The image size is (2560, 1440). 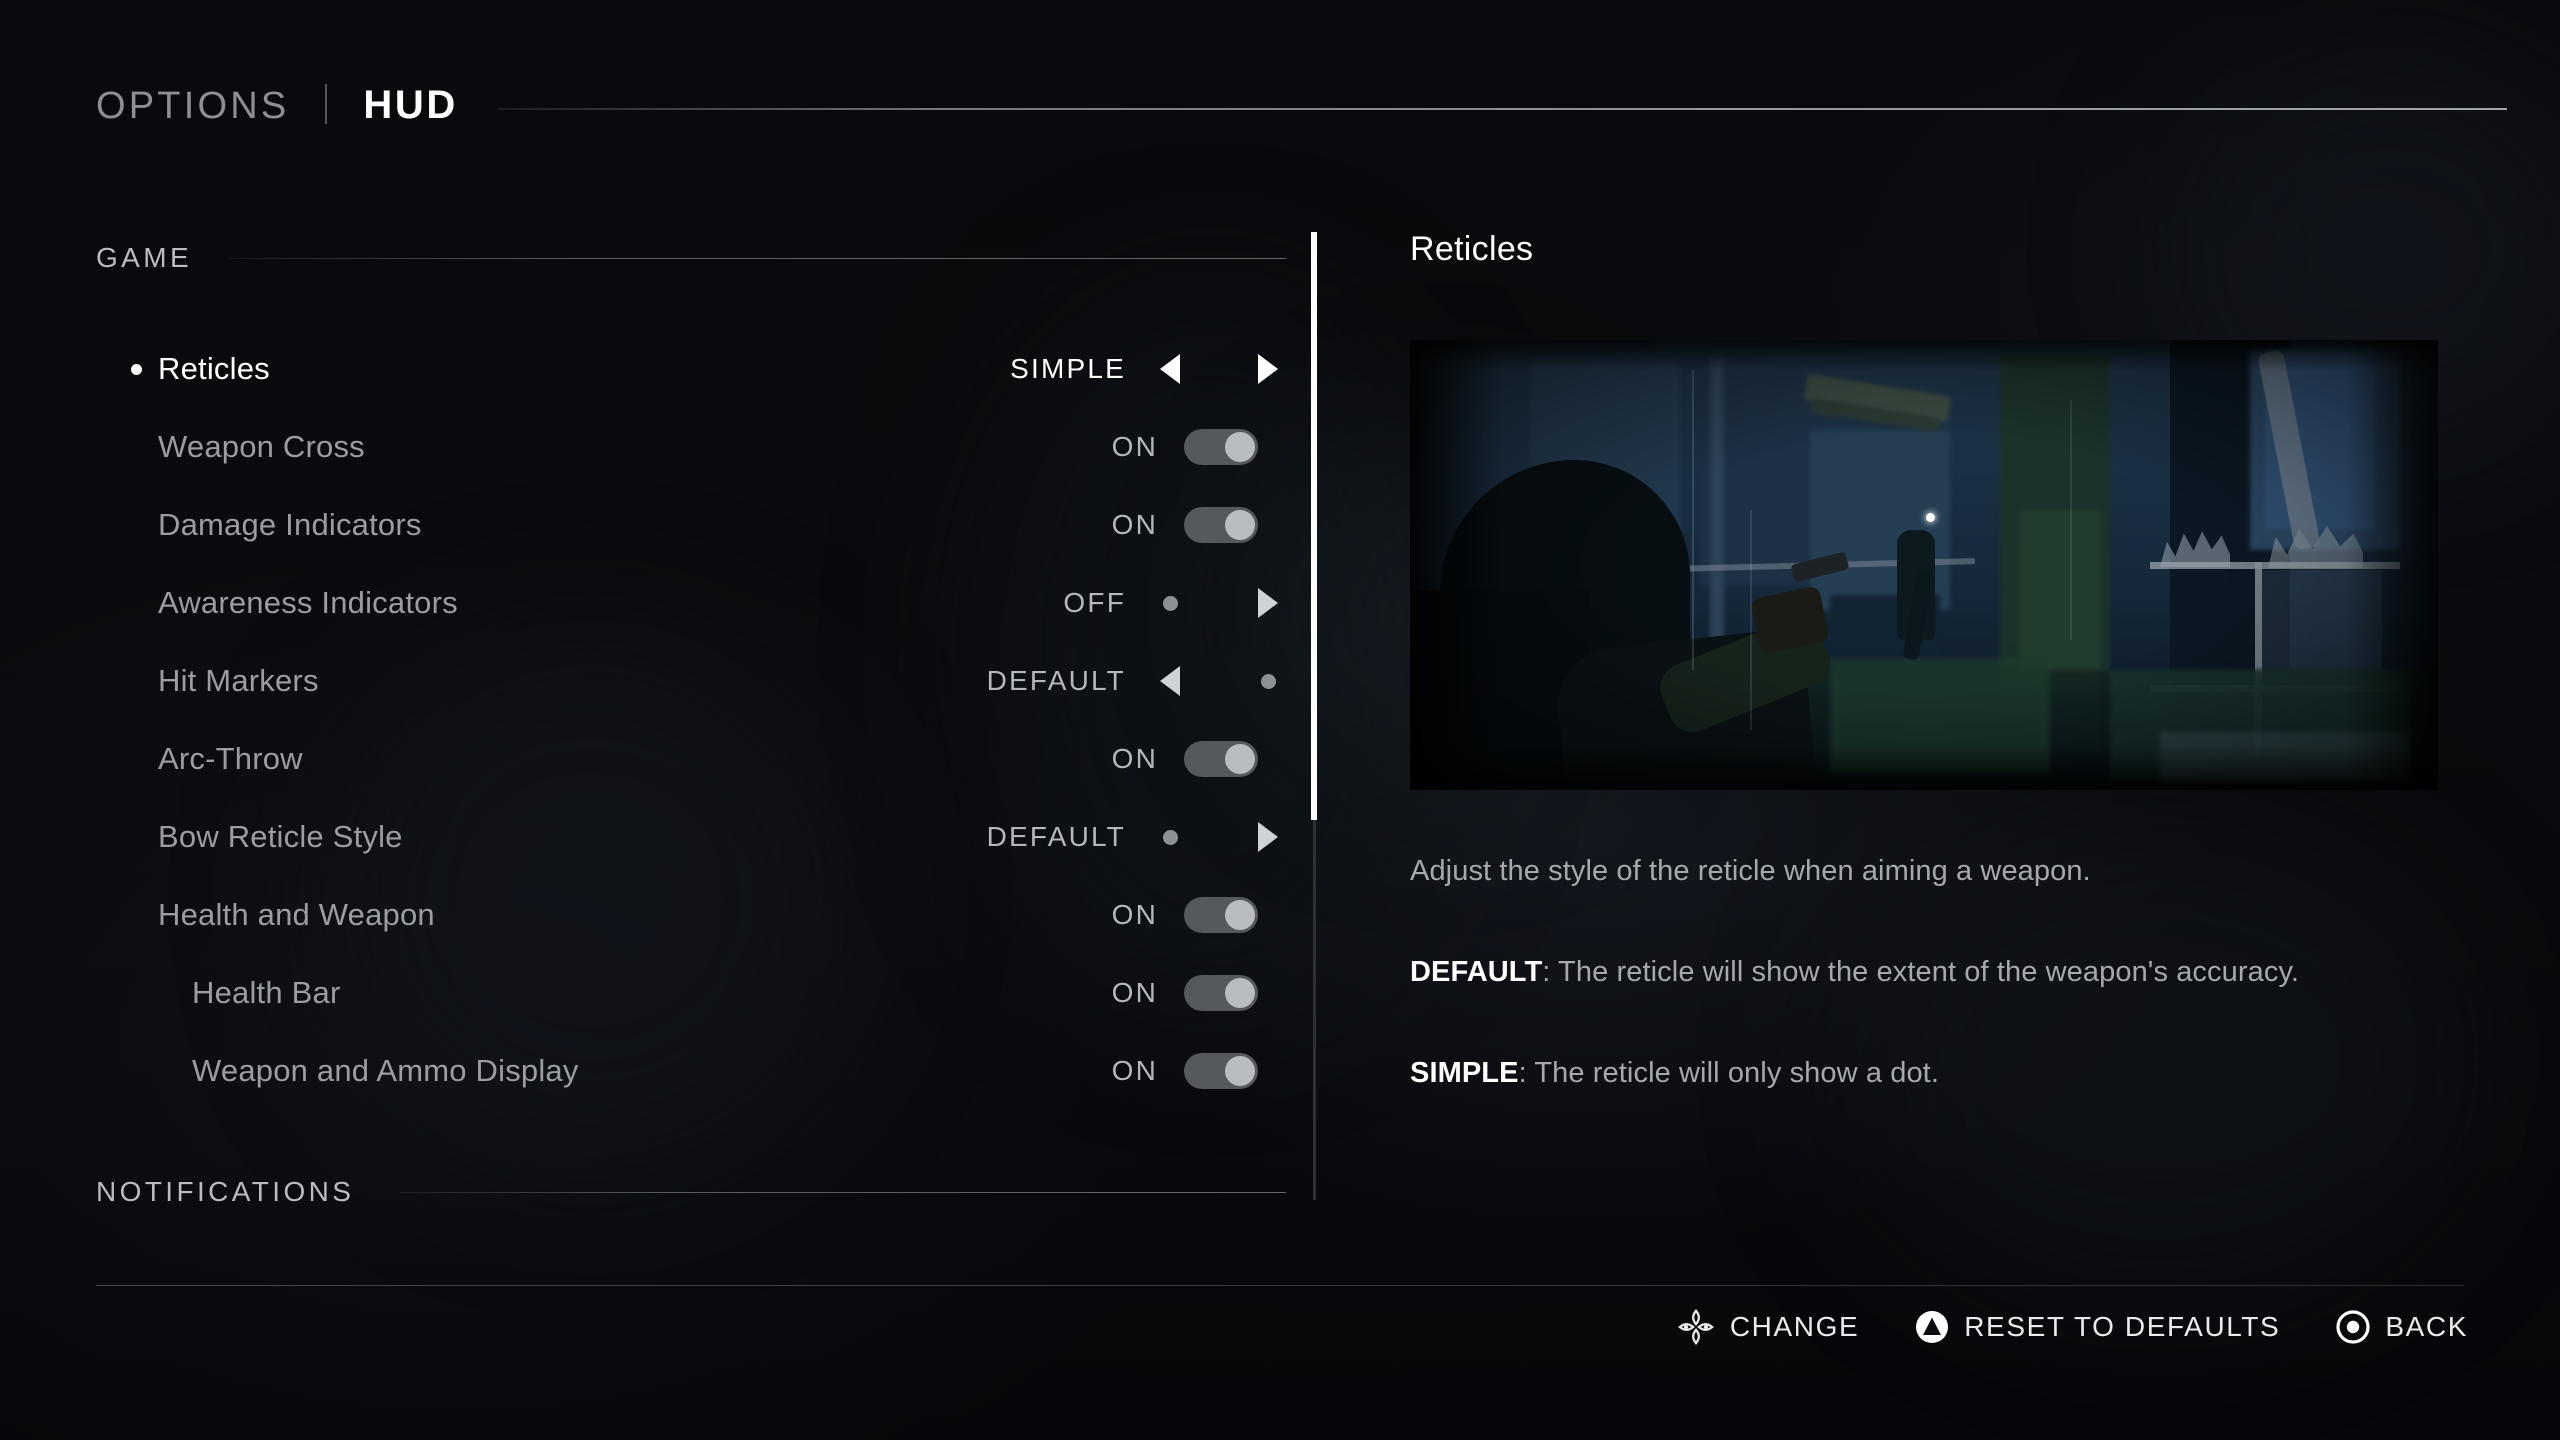 What do you see at coordinates (261, 446) in the screenshot?
I see `setting-label: Weapon Cross` at bounding box center [261, 446].